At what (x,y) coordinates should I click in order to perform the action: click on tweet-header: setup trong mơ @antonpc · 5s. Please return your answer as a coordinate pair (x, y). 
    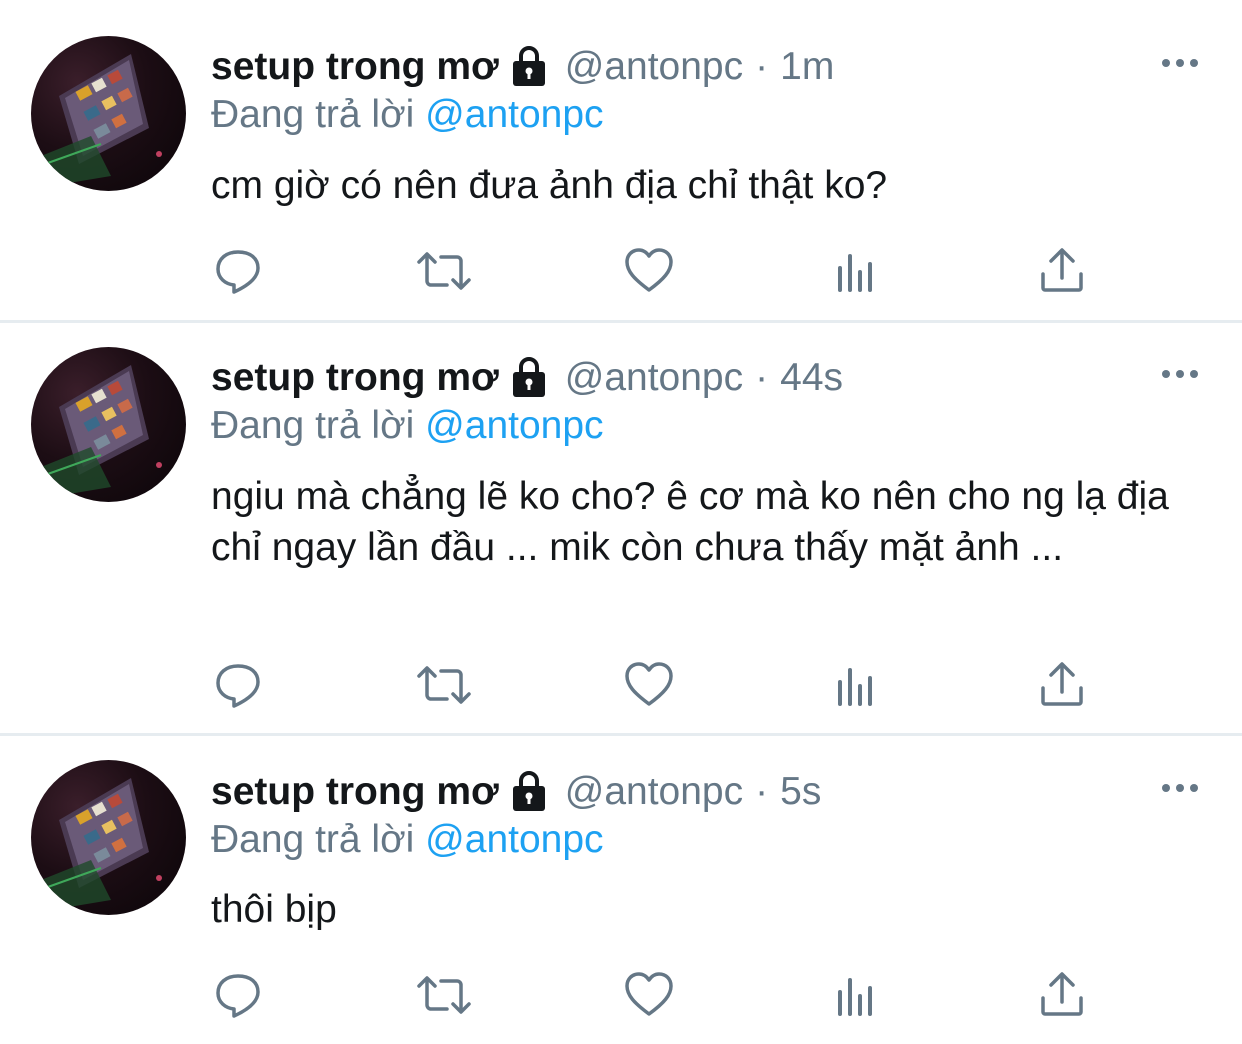
    Looking at the image, I should click on (516, 792).